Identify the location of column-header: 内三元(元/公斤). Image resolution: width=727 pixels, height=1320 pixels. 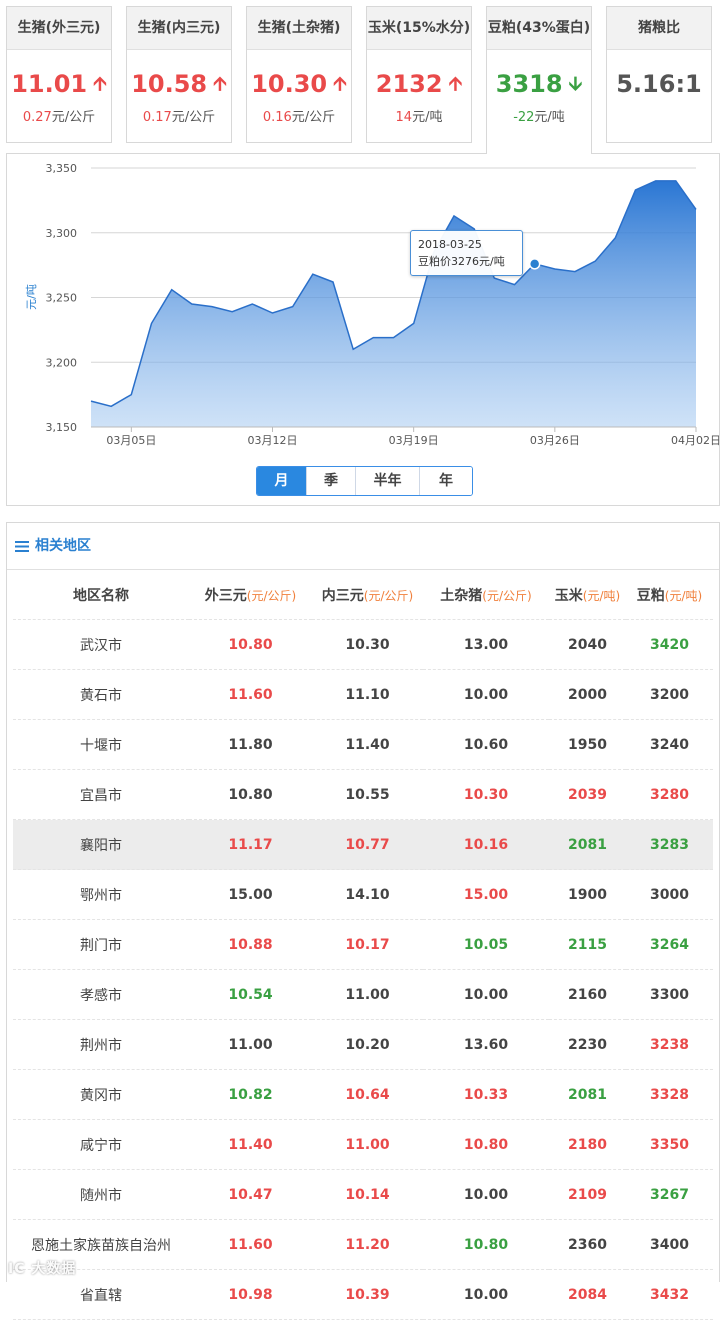
(367, 595).